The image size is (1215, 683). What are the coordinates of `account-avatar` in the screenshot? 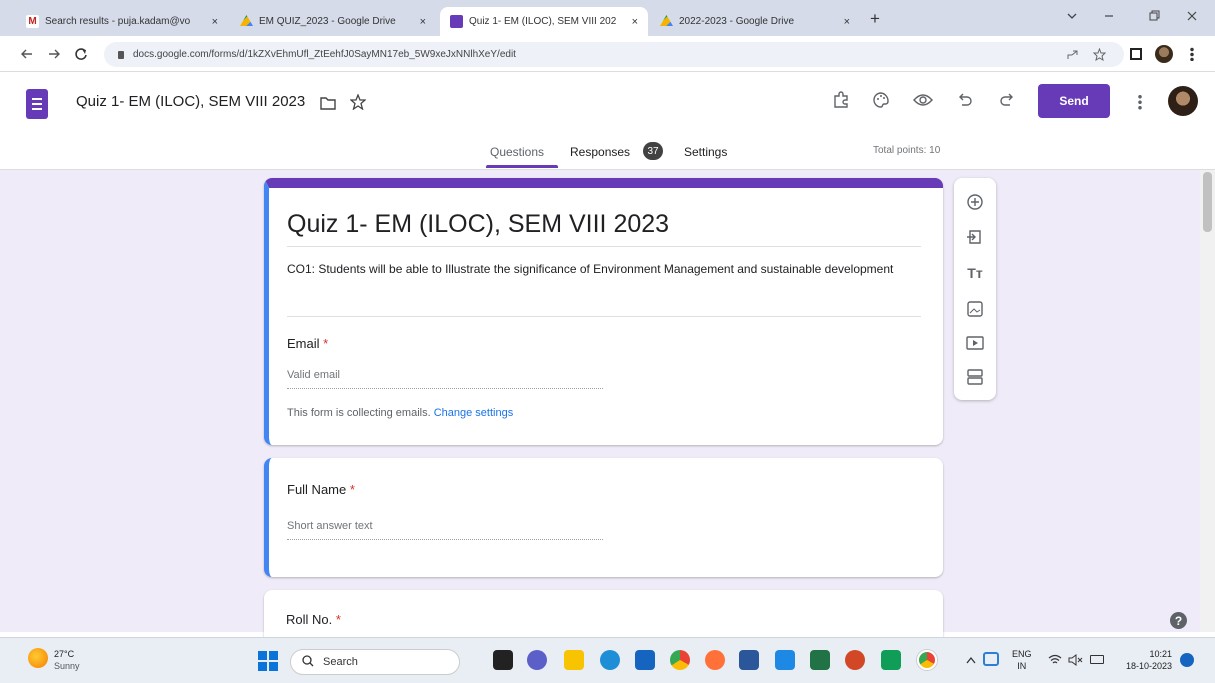 It's located at (1183, 101).